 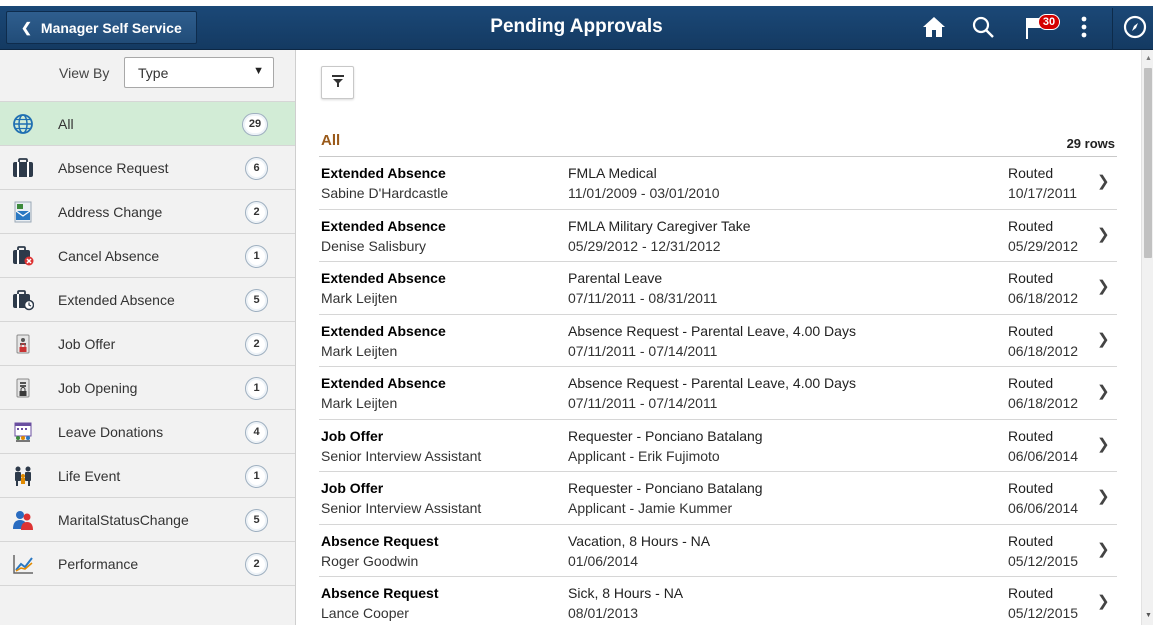 What do you see at coordinates (147, 124) in the screenshot?
I see `sidebar-item-all: All 29` at bounding box center [147, 124].